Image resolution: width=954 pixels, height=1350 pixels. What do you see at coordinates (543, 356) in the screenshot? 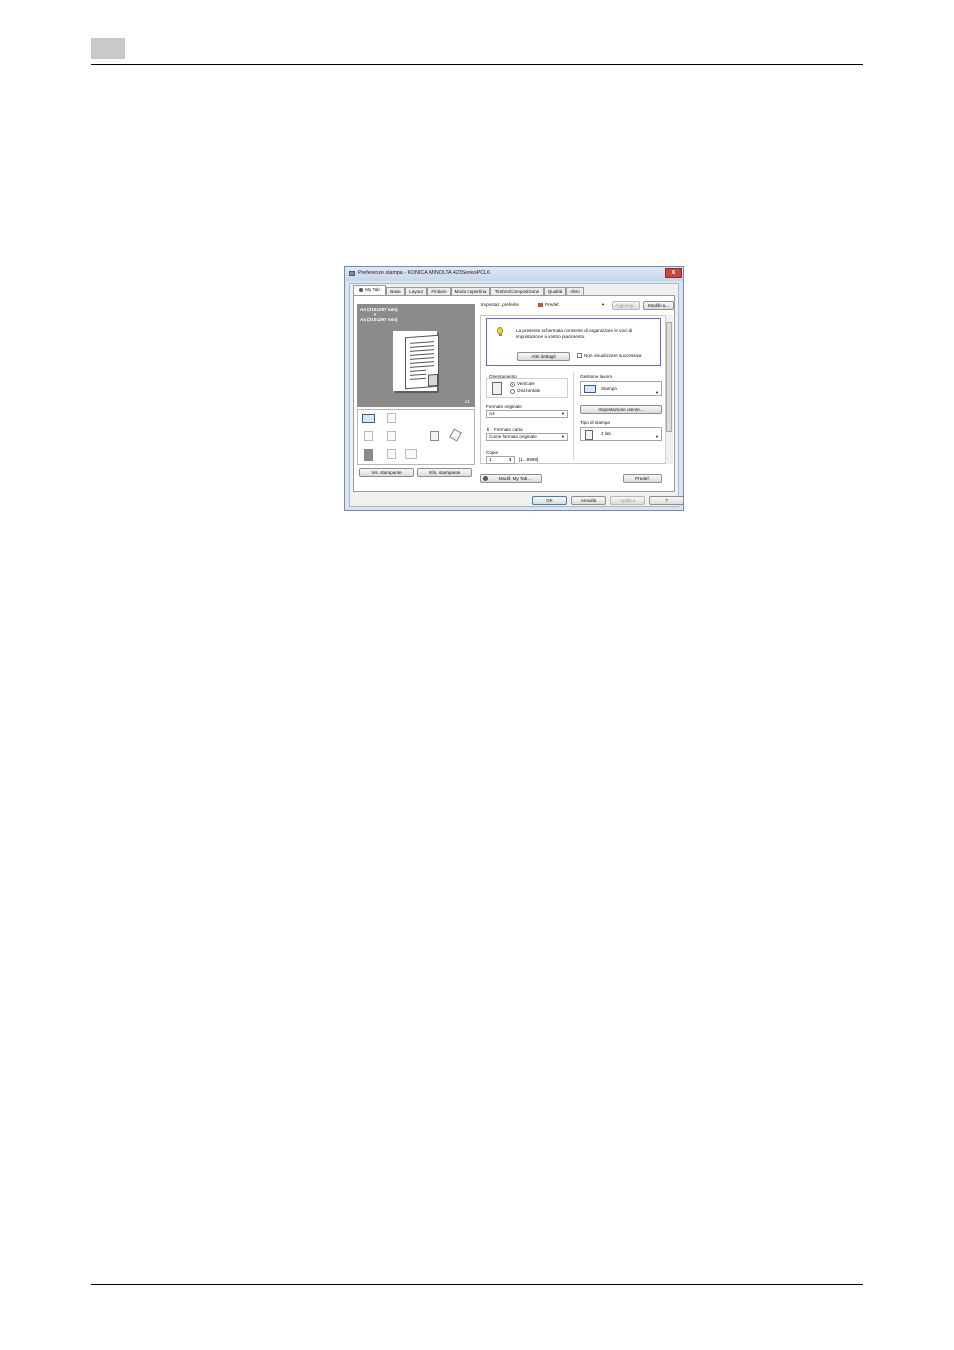
I see `more-details-button: Altri dettagli` at bounding box center [543, 356].